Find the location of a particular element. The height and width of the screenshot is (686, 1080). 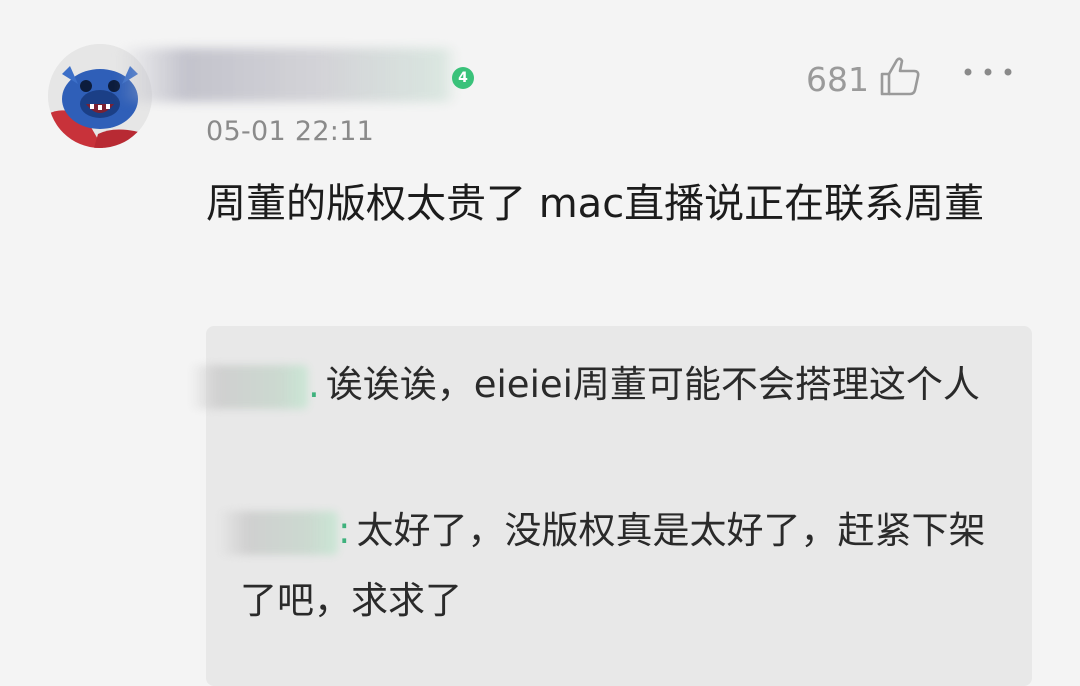

reply-item: . 诶诶诶，eieiei周董可能不会搭理这个人 is located at coordinates (605, 385).